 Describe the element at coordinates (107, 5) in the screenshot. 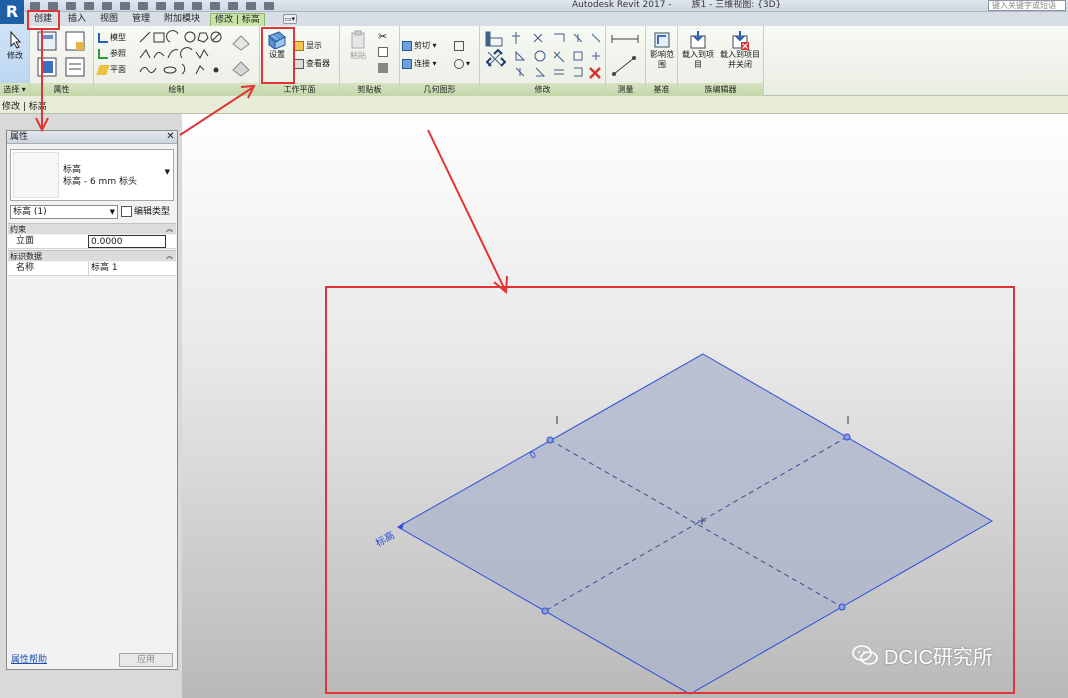

I see `redo-icon` at that location.